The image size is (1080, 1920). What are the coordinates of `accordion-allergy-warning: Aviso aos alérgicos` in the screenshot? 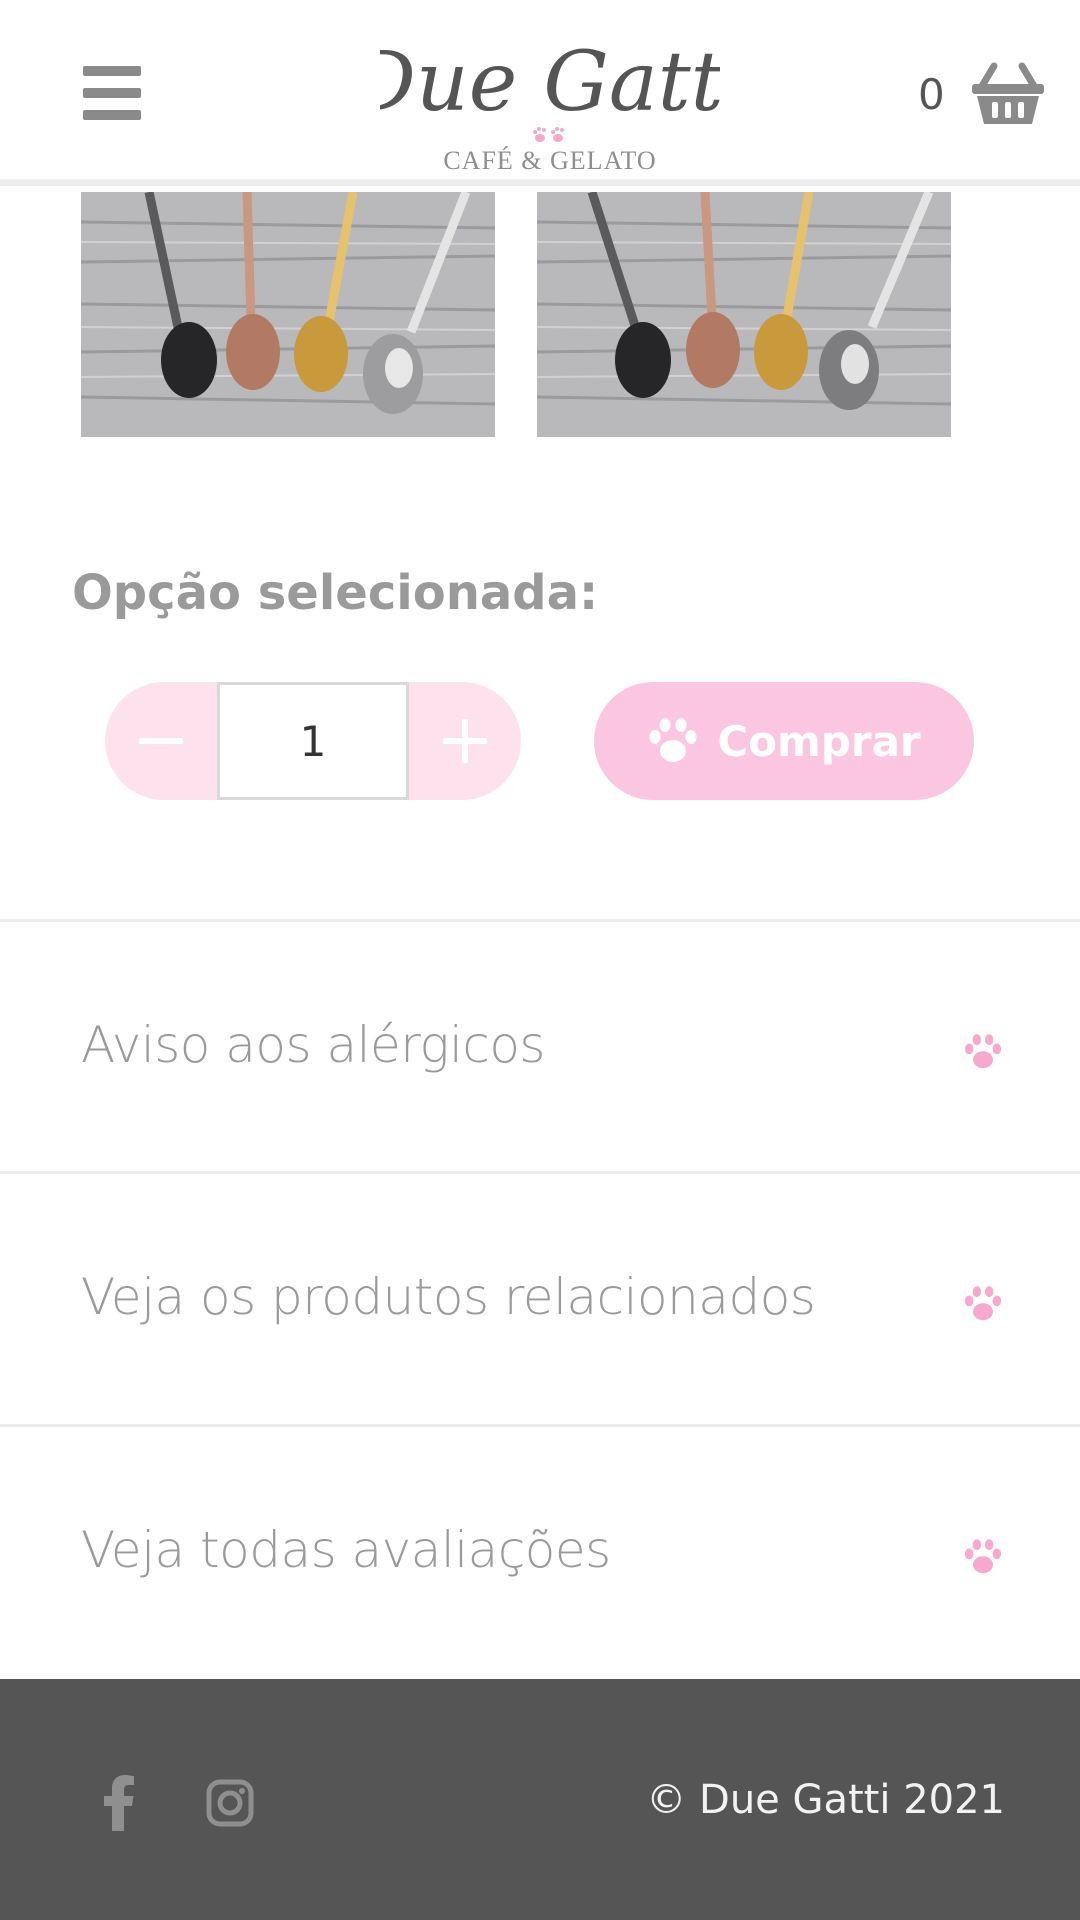 It's located at (540, 1045).